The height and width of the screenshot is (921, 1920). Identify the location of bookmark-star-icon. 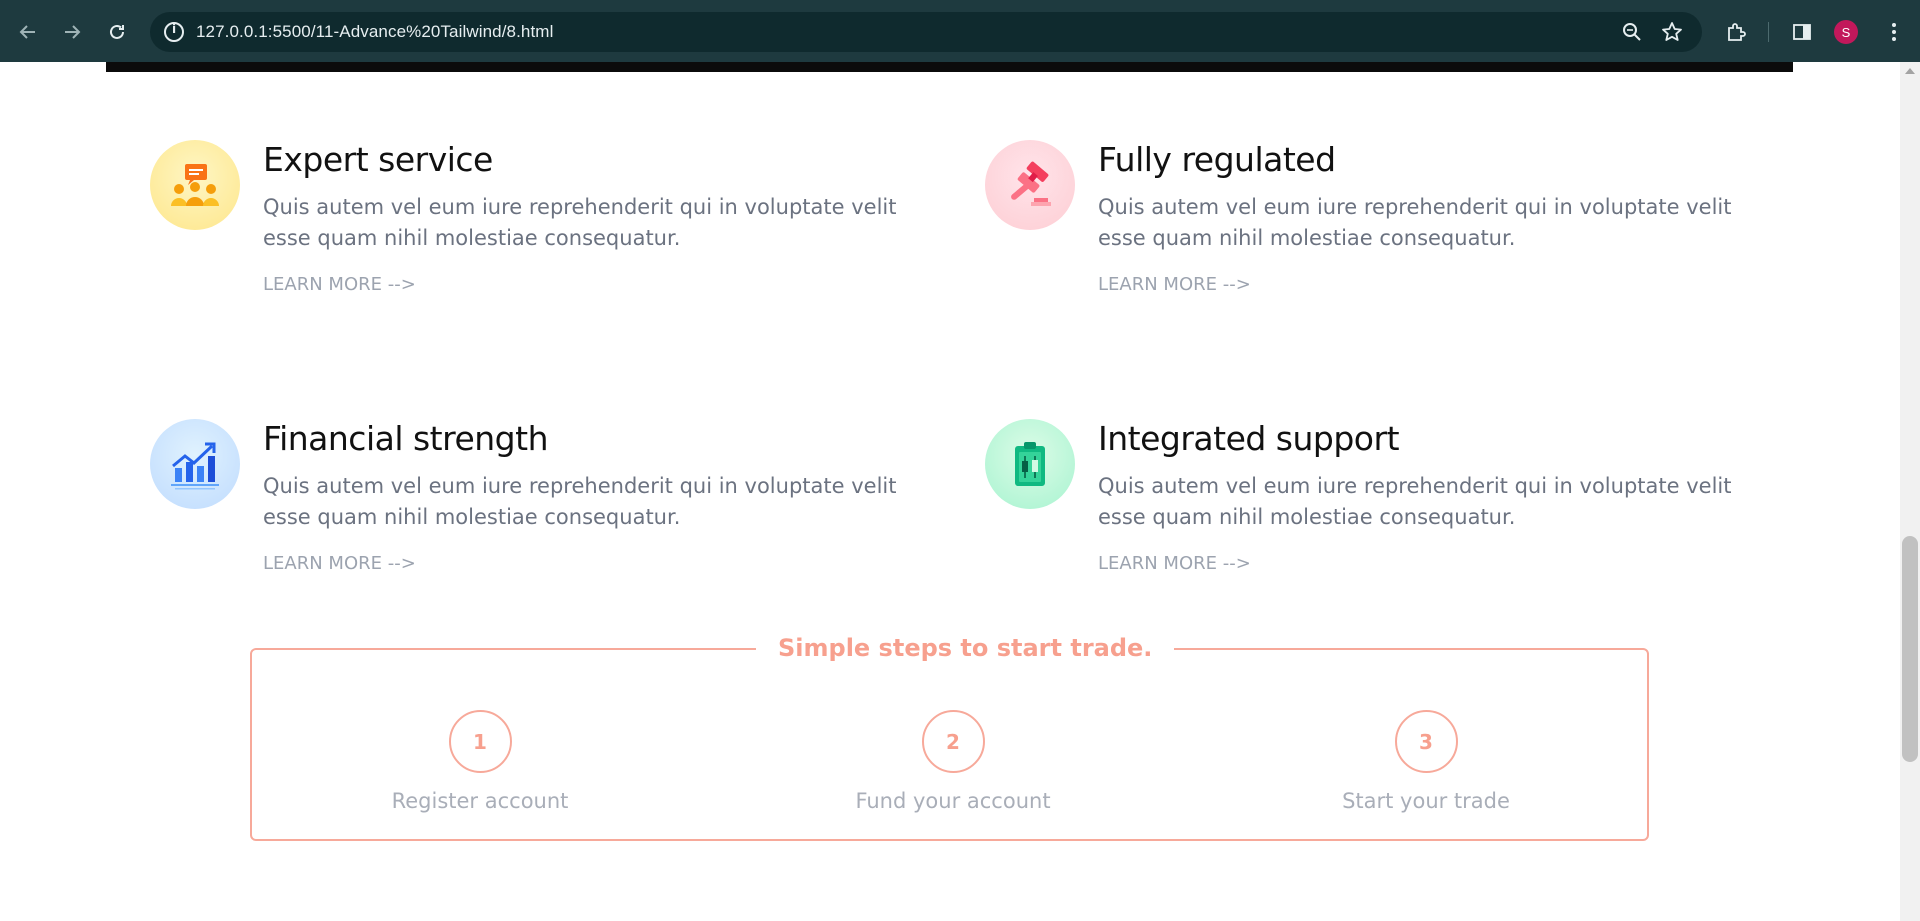
(1672, 32).